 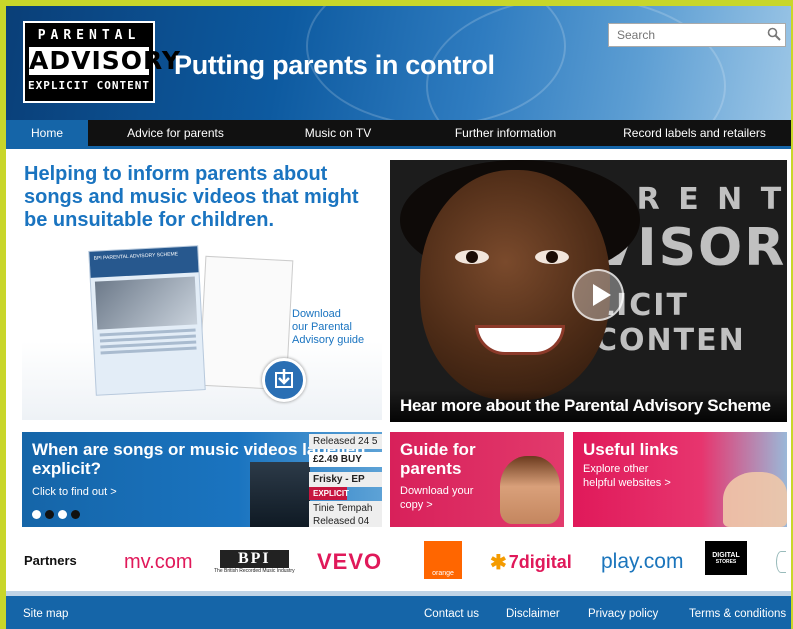 What do you see at coordinates (726, 555) in the screenshot?
I see `partner-logo-text: DIGITAL` at bounding box center [726, 555].